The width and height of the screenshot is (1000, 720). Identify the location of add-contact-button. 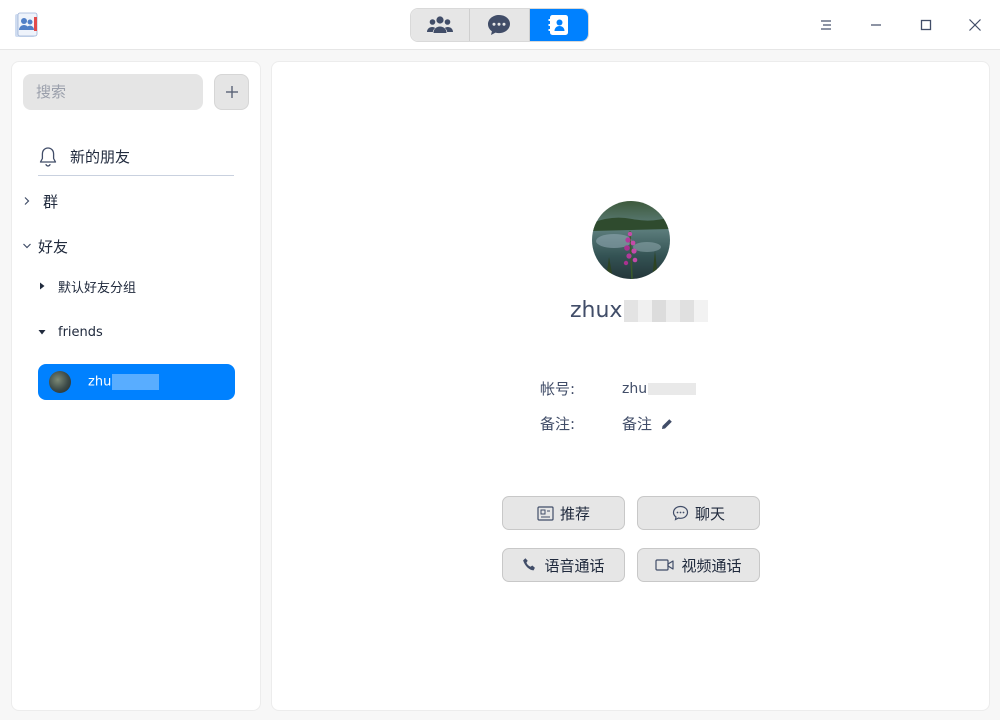
(231, 92).